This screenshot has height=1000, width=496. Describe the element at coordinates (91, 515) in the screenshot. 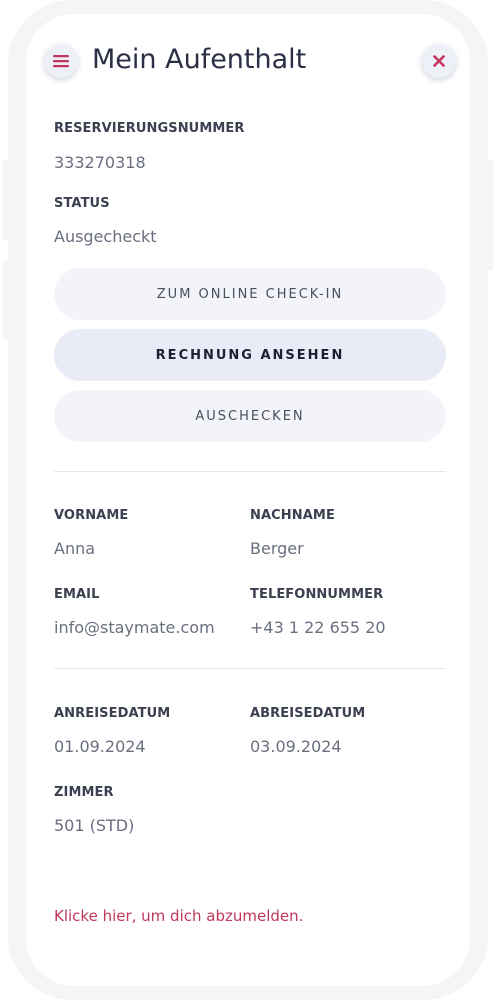

I see `firstname-label: VORNAME` at that location.